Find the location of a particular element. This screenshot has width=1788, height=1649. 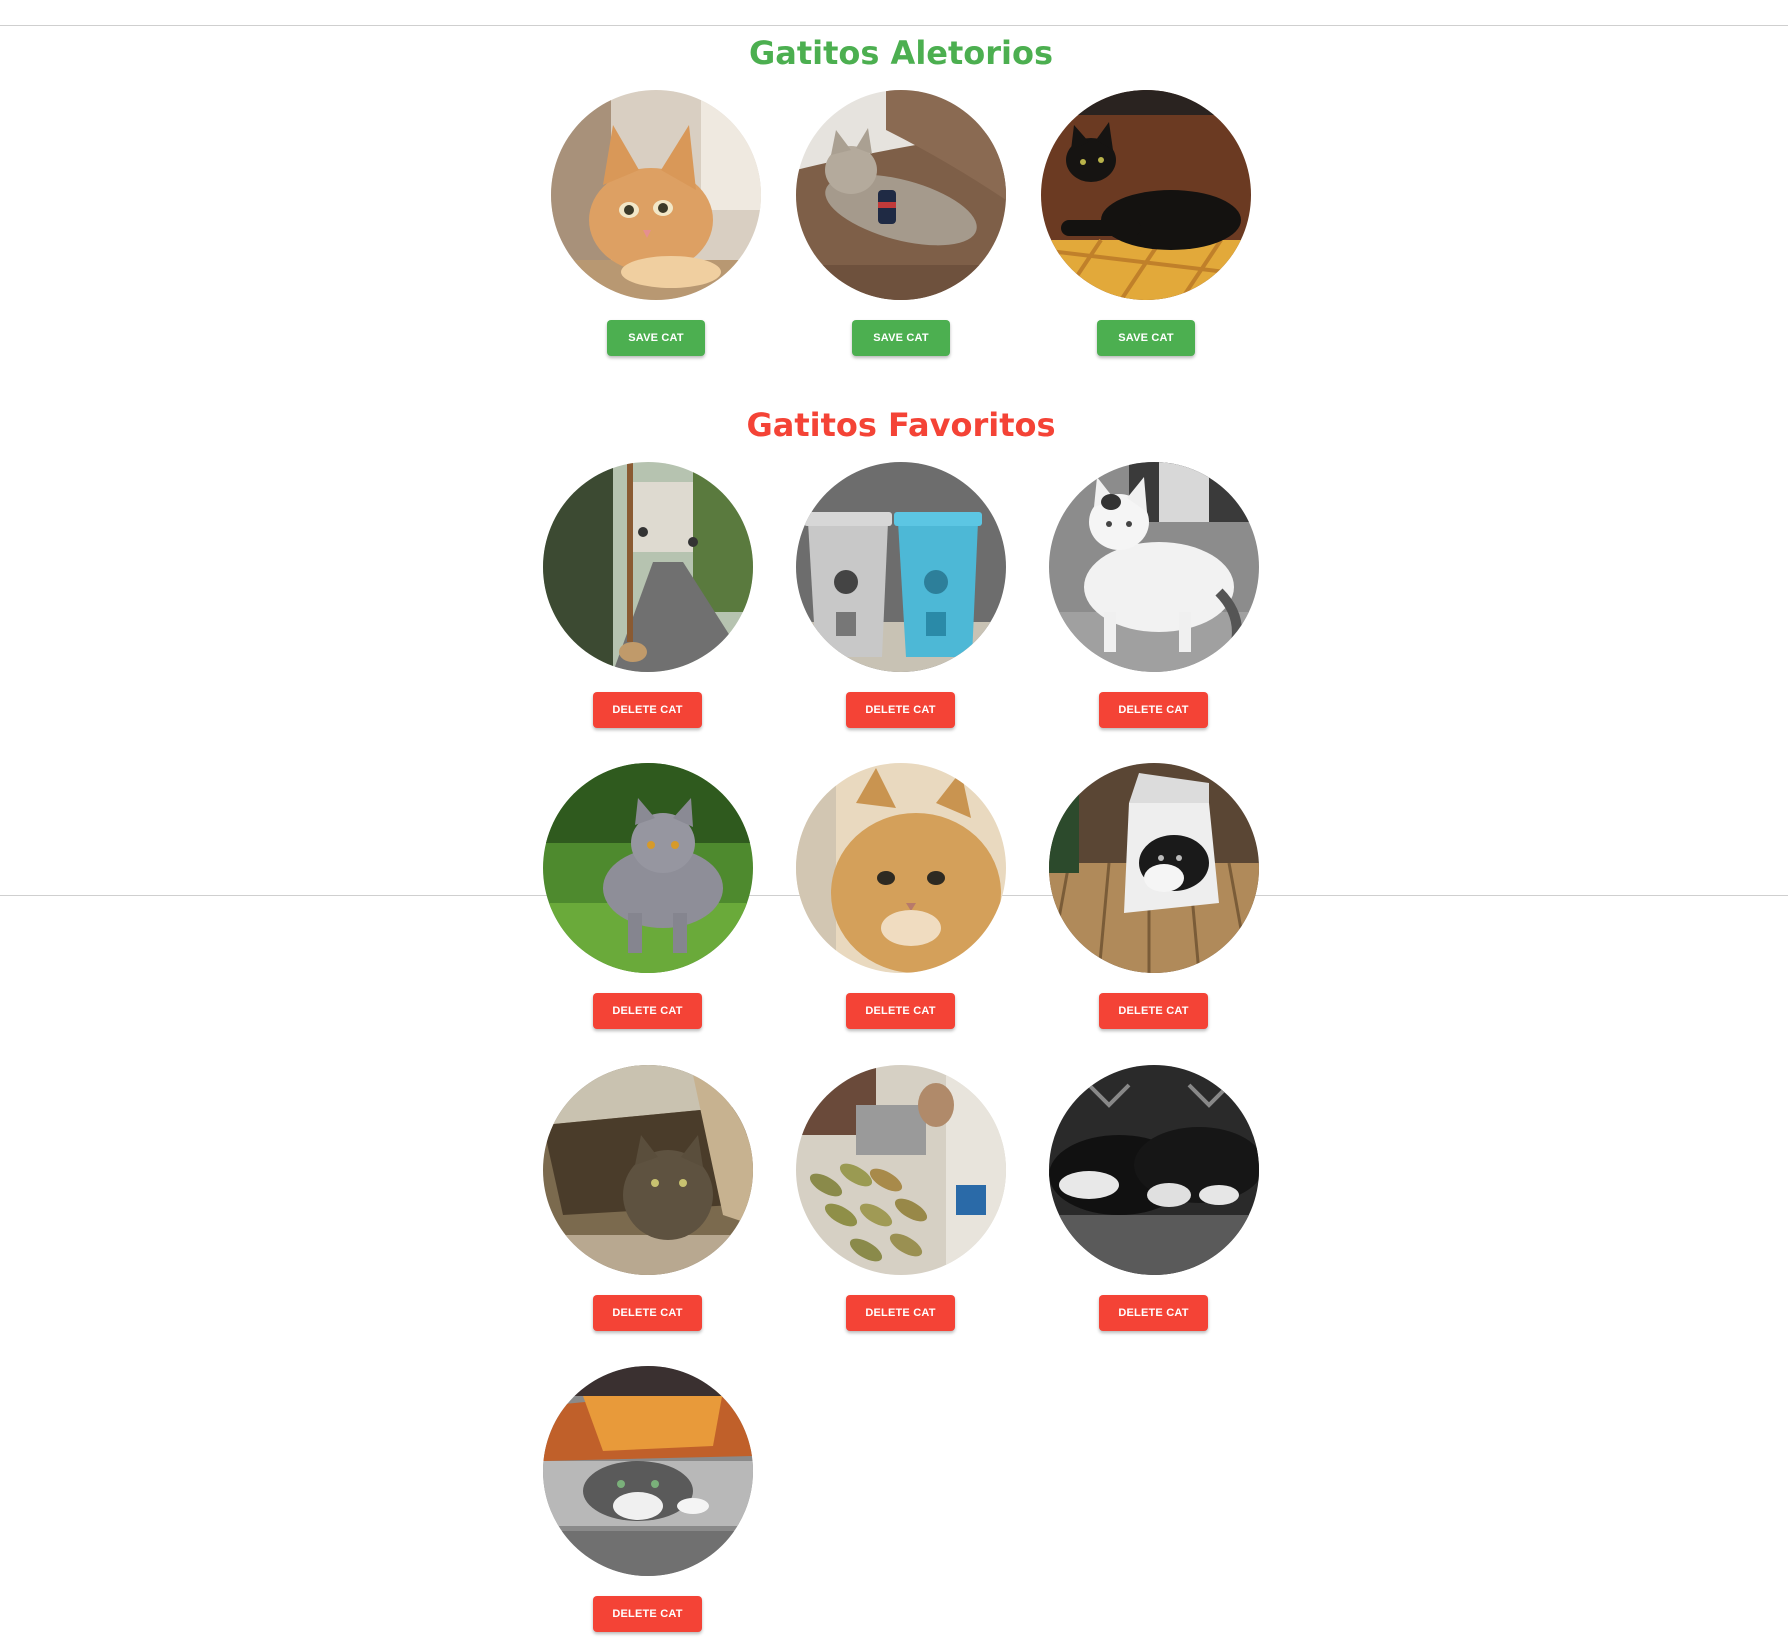

top-divider is located at coordinates (894, 25).